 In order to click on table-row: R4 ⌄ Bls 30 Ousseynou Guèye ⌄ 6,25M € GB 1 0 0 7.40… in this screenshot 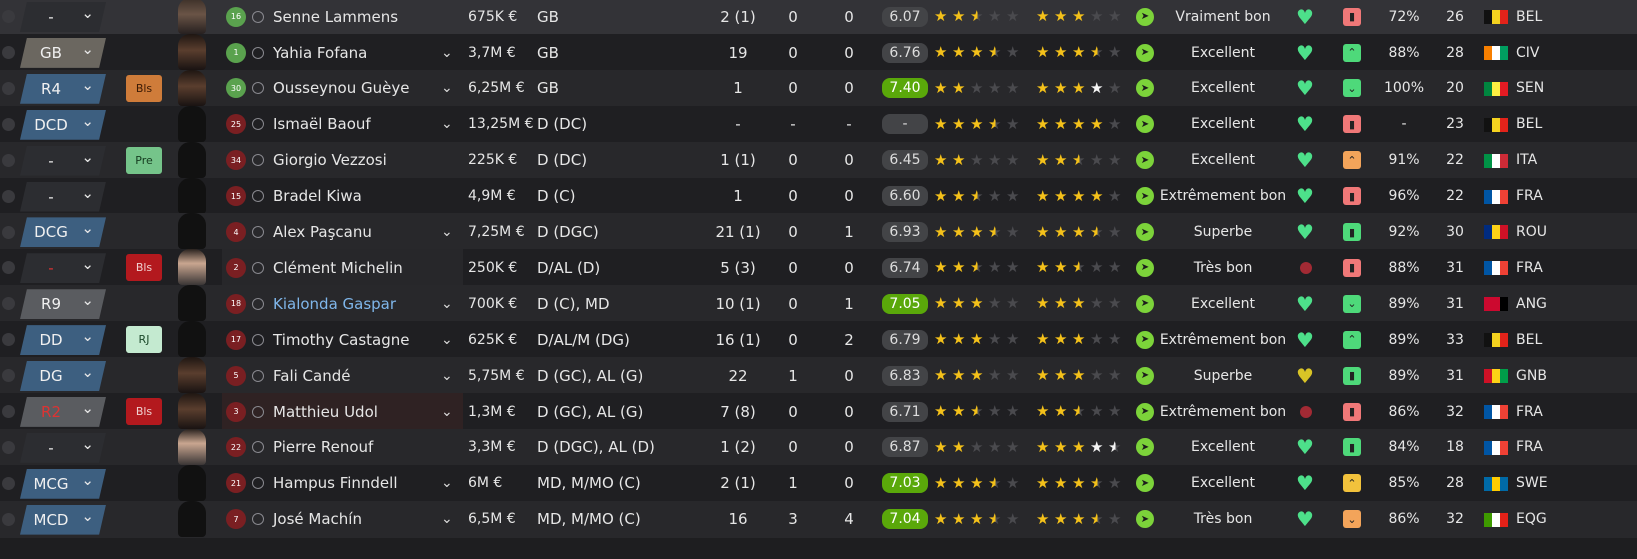, I will do `click(818, 88)`.